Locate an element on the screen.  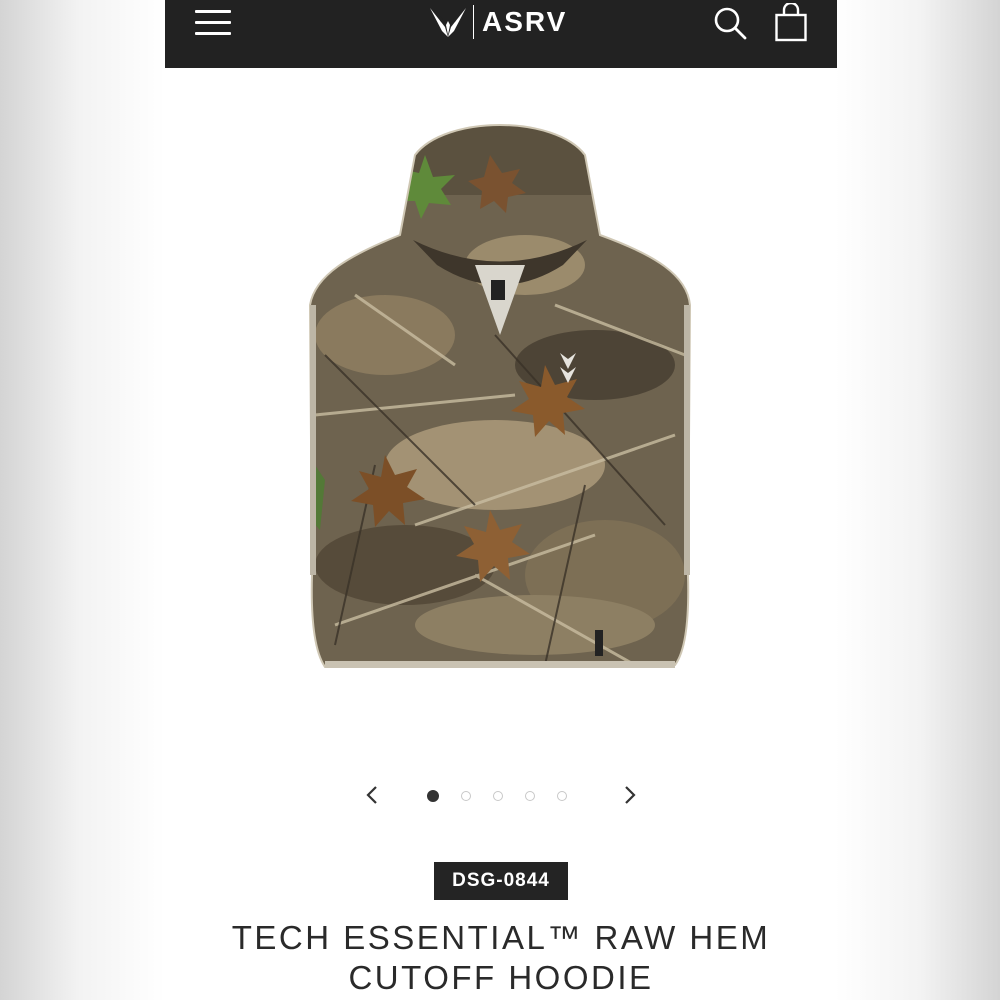
top-navigation-bar: ASRV is located at coordinates (501, 34).